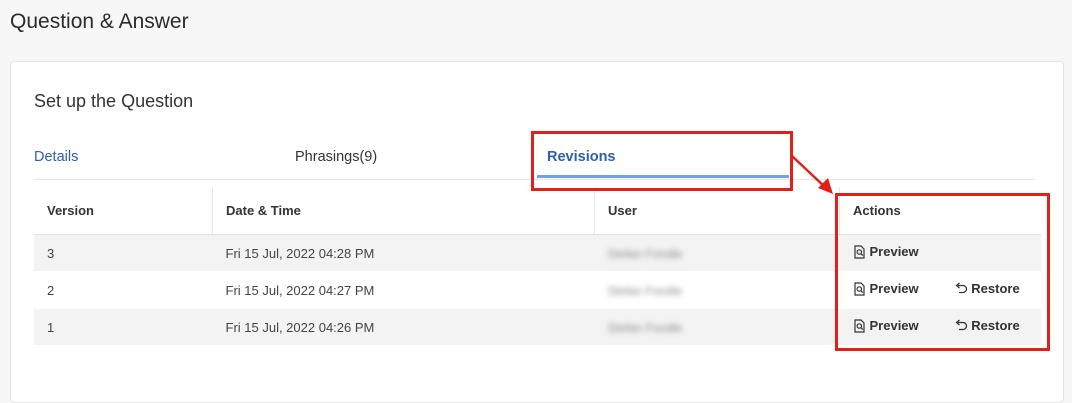  Describe the element at coordinates (123, 211) in the screenshot. I see `header-version: Version` at that location.